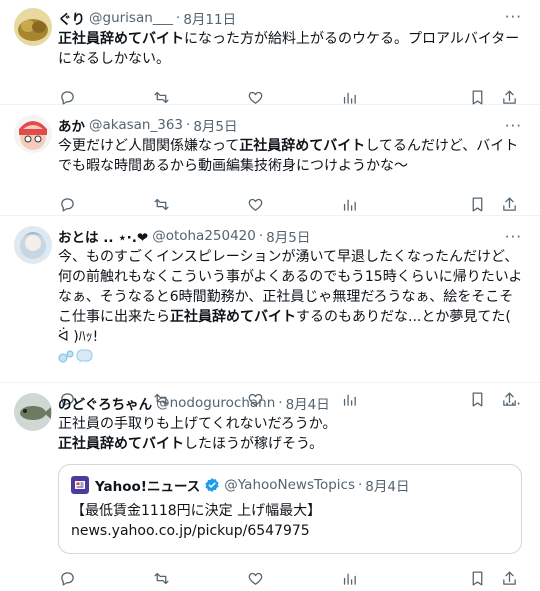  I want to click on user-handle: @otoha250420, so click(204, 236).